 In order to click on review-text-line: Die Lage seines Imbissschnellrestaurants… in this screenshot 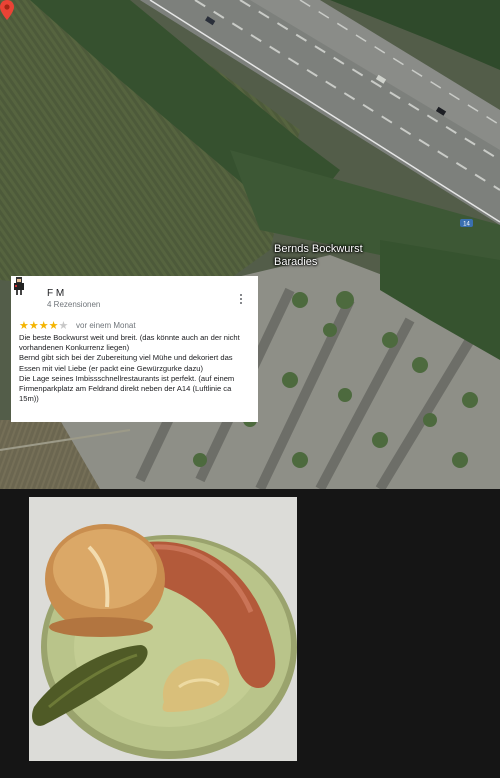, I will do `click(127, 388)`.